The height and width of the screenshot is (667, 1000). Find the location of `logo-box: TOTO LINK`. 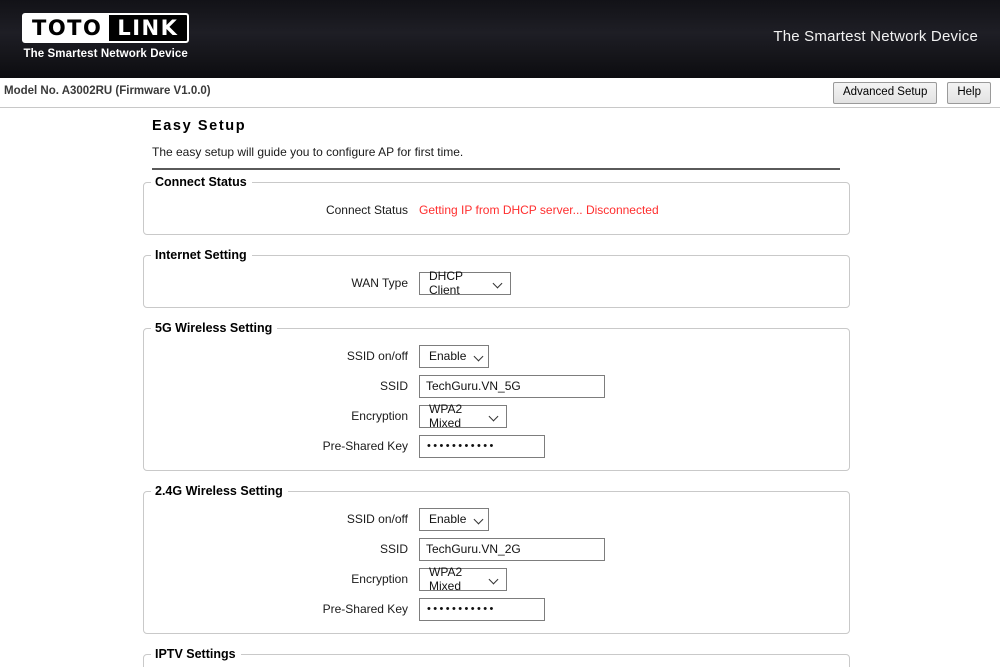

logo-box: TOTO LINK is located at coordinates (106, 28).